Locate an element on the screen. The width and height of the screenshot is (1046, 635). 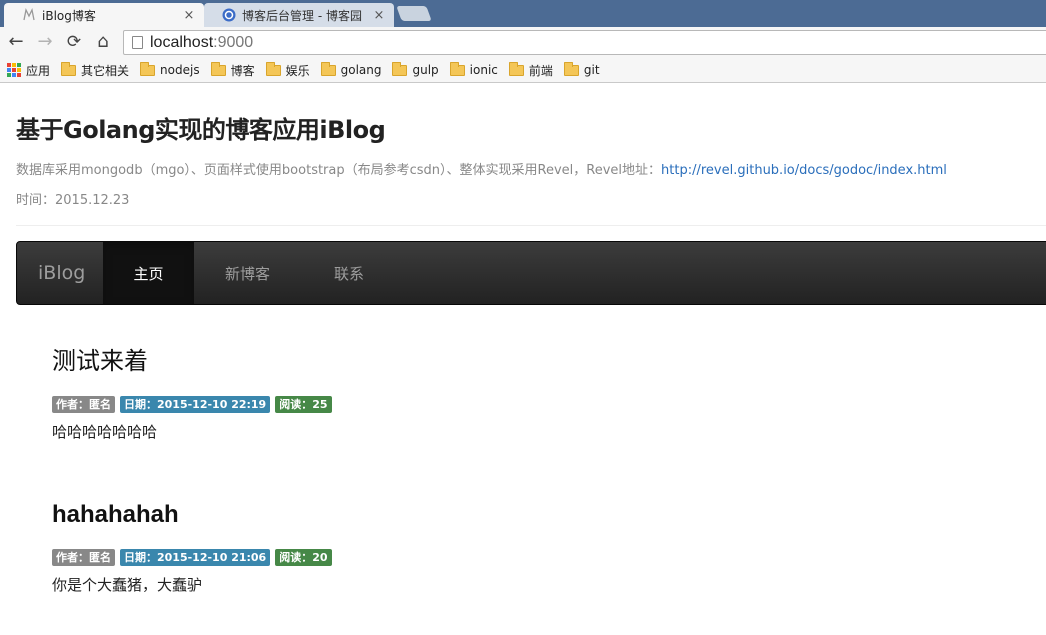
title-mid: 实现的博客应用 is located at coordinates (237, 130).